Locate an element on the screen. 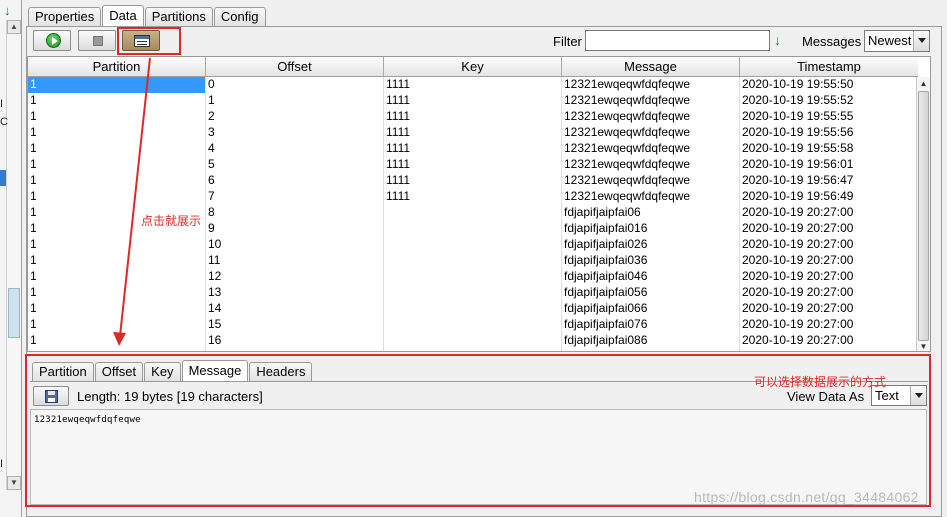 This screenshot has height=517, width=947. watermark-text: https://blog.csdn.net/qq_34484062 is located at coordinates (806, 497).